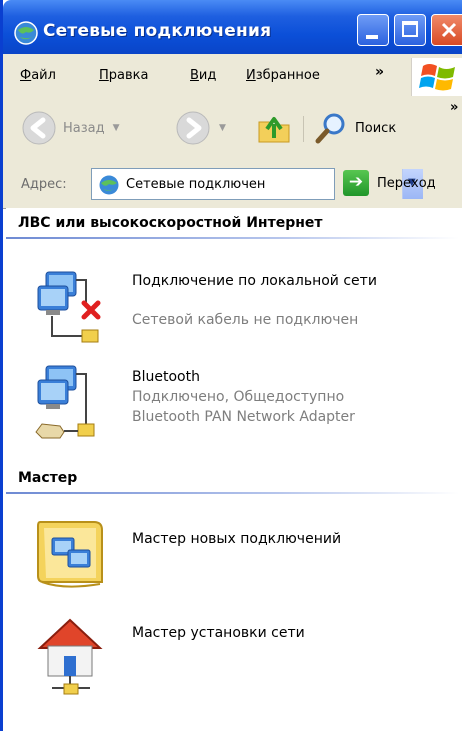 This screenshot has height=731, width=462. What do you see at coordinates (222, 128) in the screenshot?
I see `forward-dropdown-icon: ▼` at bounding box center [222, 128].